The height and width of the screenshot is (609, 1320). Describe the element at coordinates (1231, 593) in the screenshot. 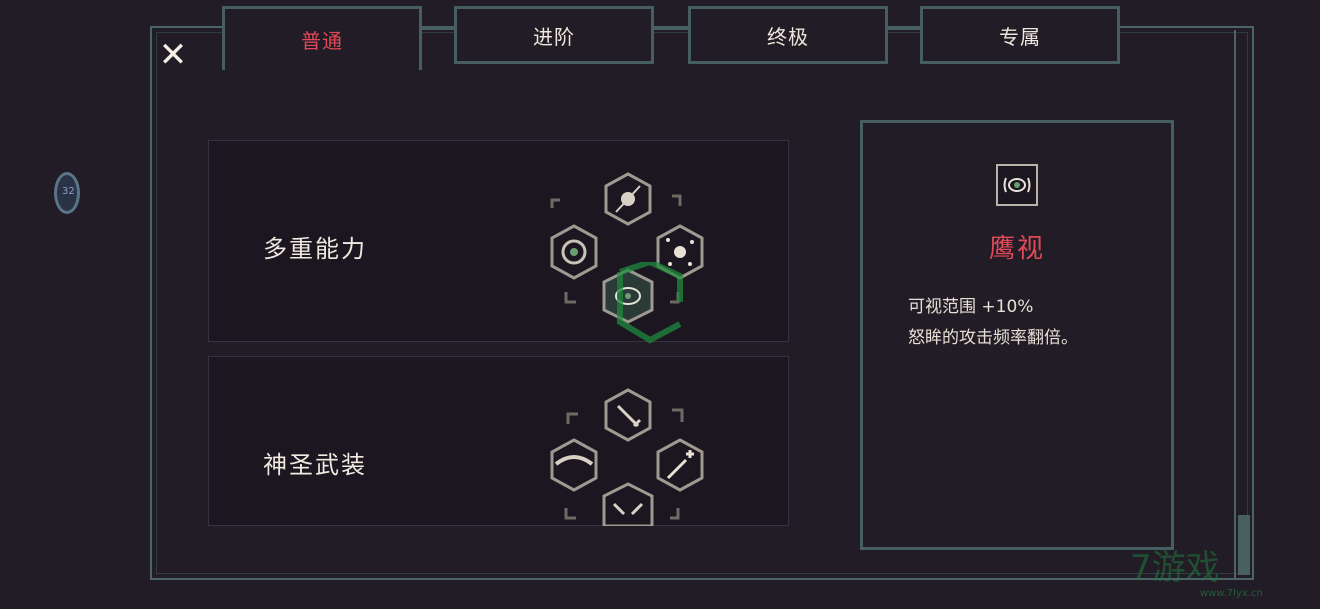

I see `watermark-url: www.7lyx.cn` at that location.